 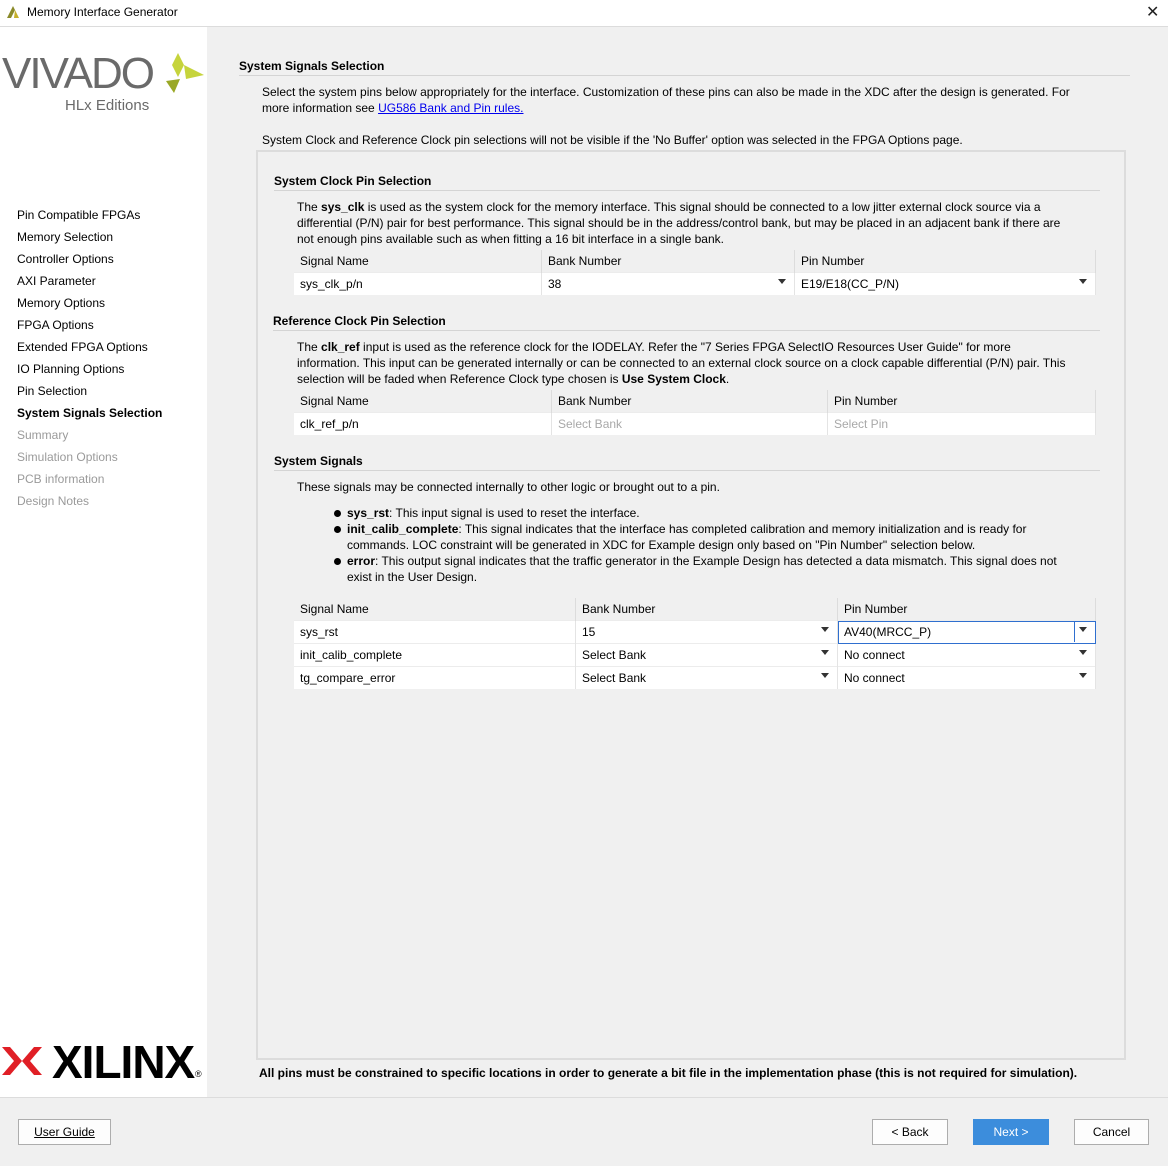 I want to click on pin-value: E19/E18(CC_P/N), so click(x=850, y=284).